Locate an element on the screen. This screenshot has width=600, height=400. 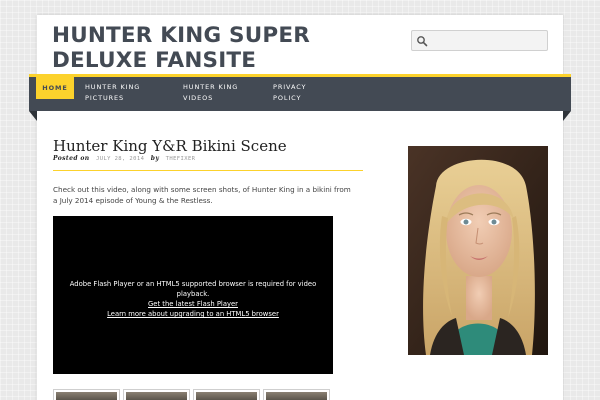
sidebar-portrait-image is located at coordinates (478, 250).